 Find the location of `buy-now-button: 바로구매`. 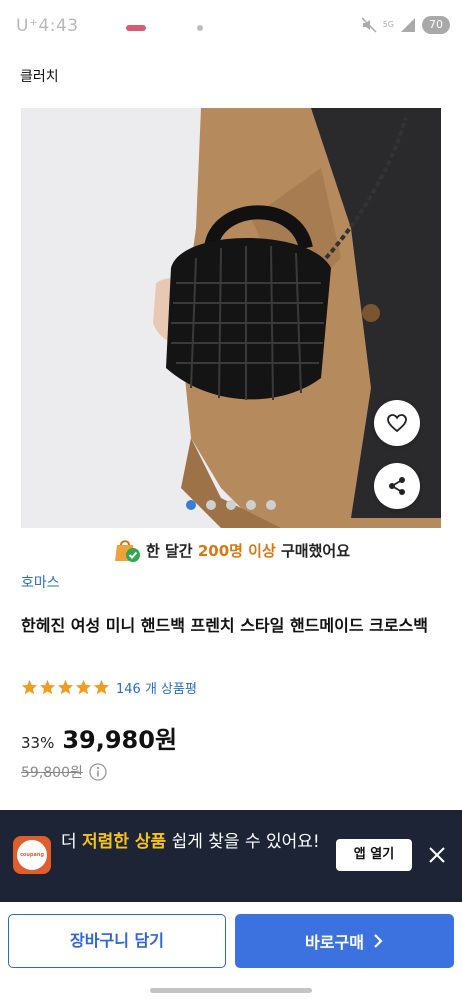

buy-now-button: 바로구매 is located at coordinates (344, 941).